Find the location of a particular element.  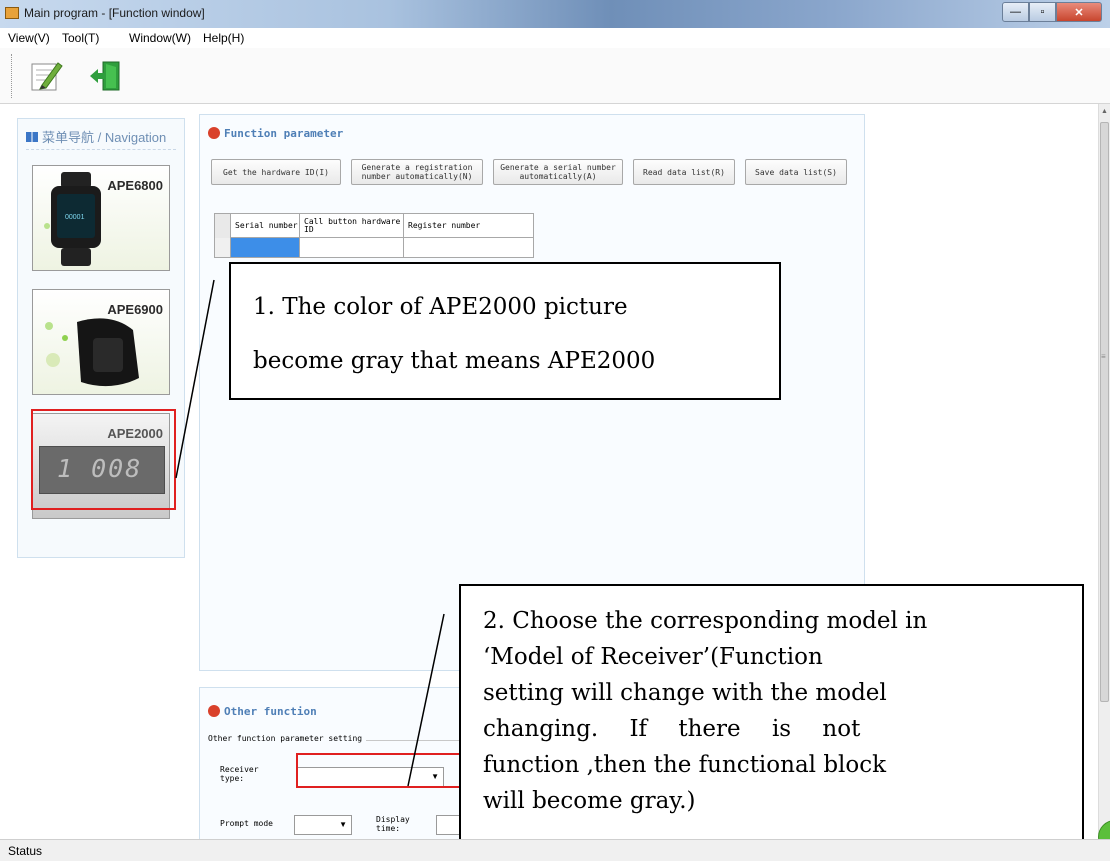

window-controls: — ▫ ✕ is located at coordinates (1052, 12).